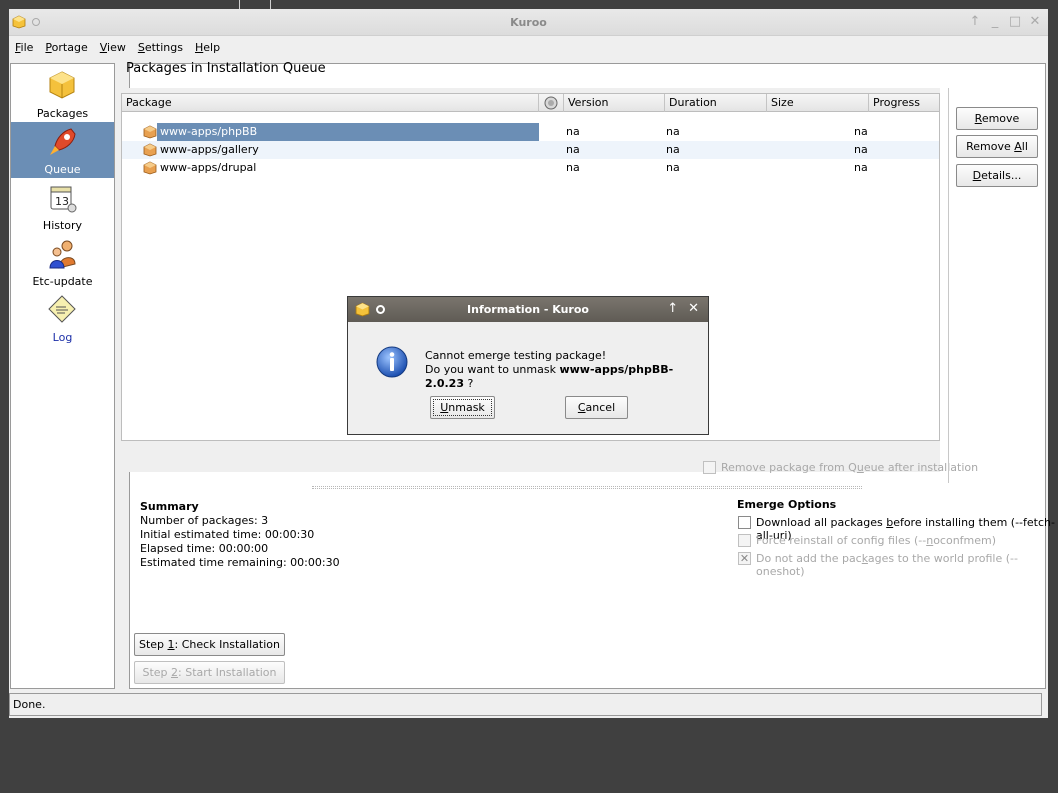  I want to click on desktop-background, so click(529, 4).